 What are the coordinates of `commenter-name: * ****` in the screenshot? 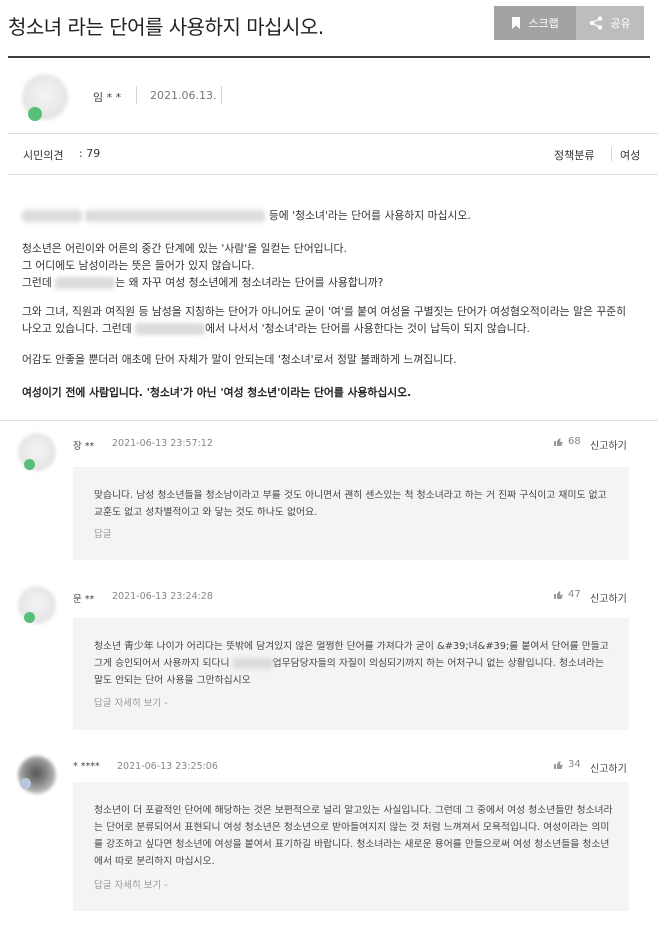 It's located at (86, 766).